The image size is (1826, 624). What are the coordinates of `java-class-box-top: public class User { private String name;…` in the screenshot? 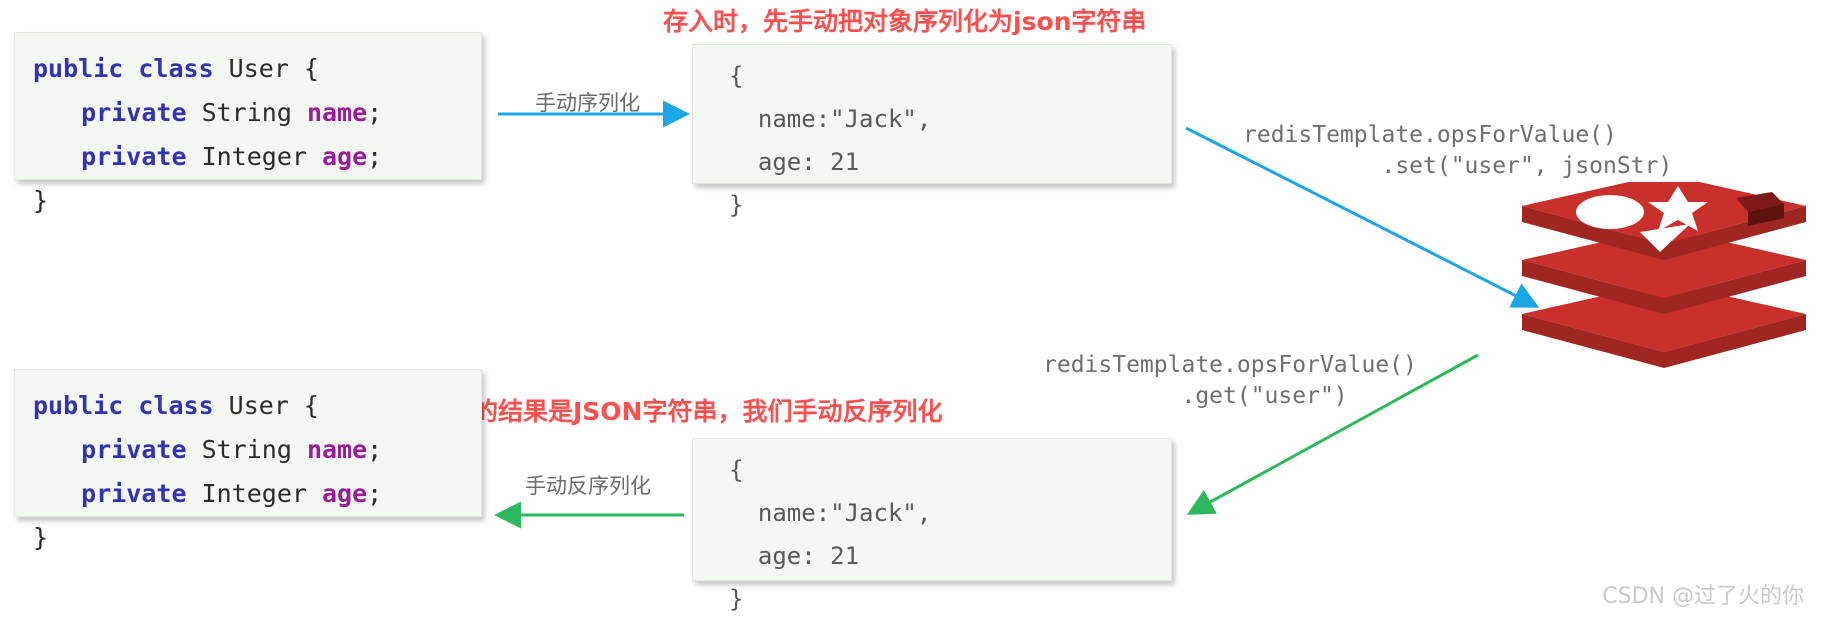 It's located at (248, 123).